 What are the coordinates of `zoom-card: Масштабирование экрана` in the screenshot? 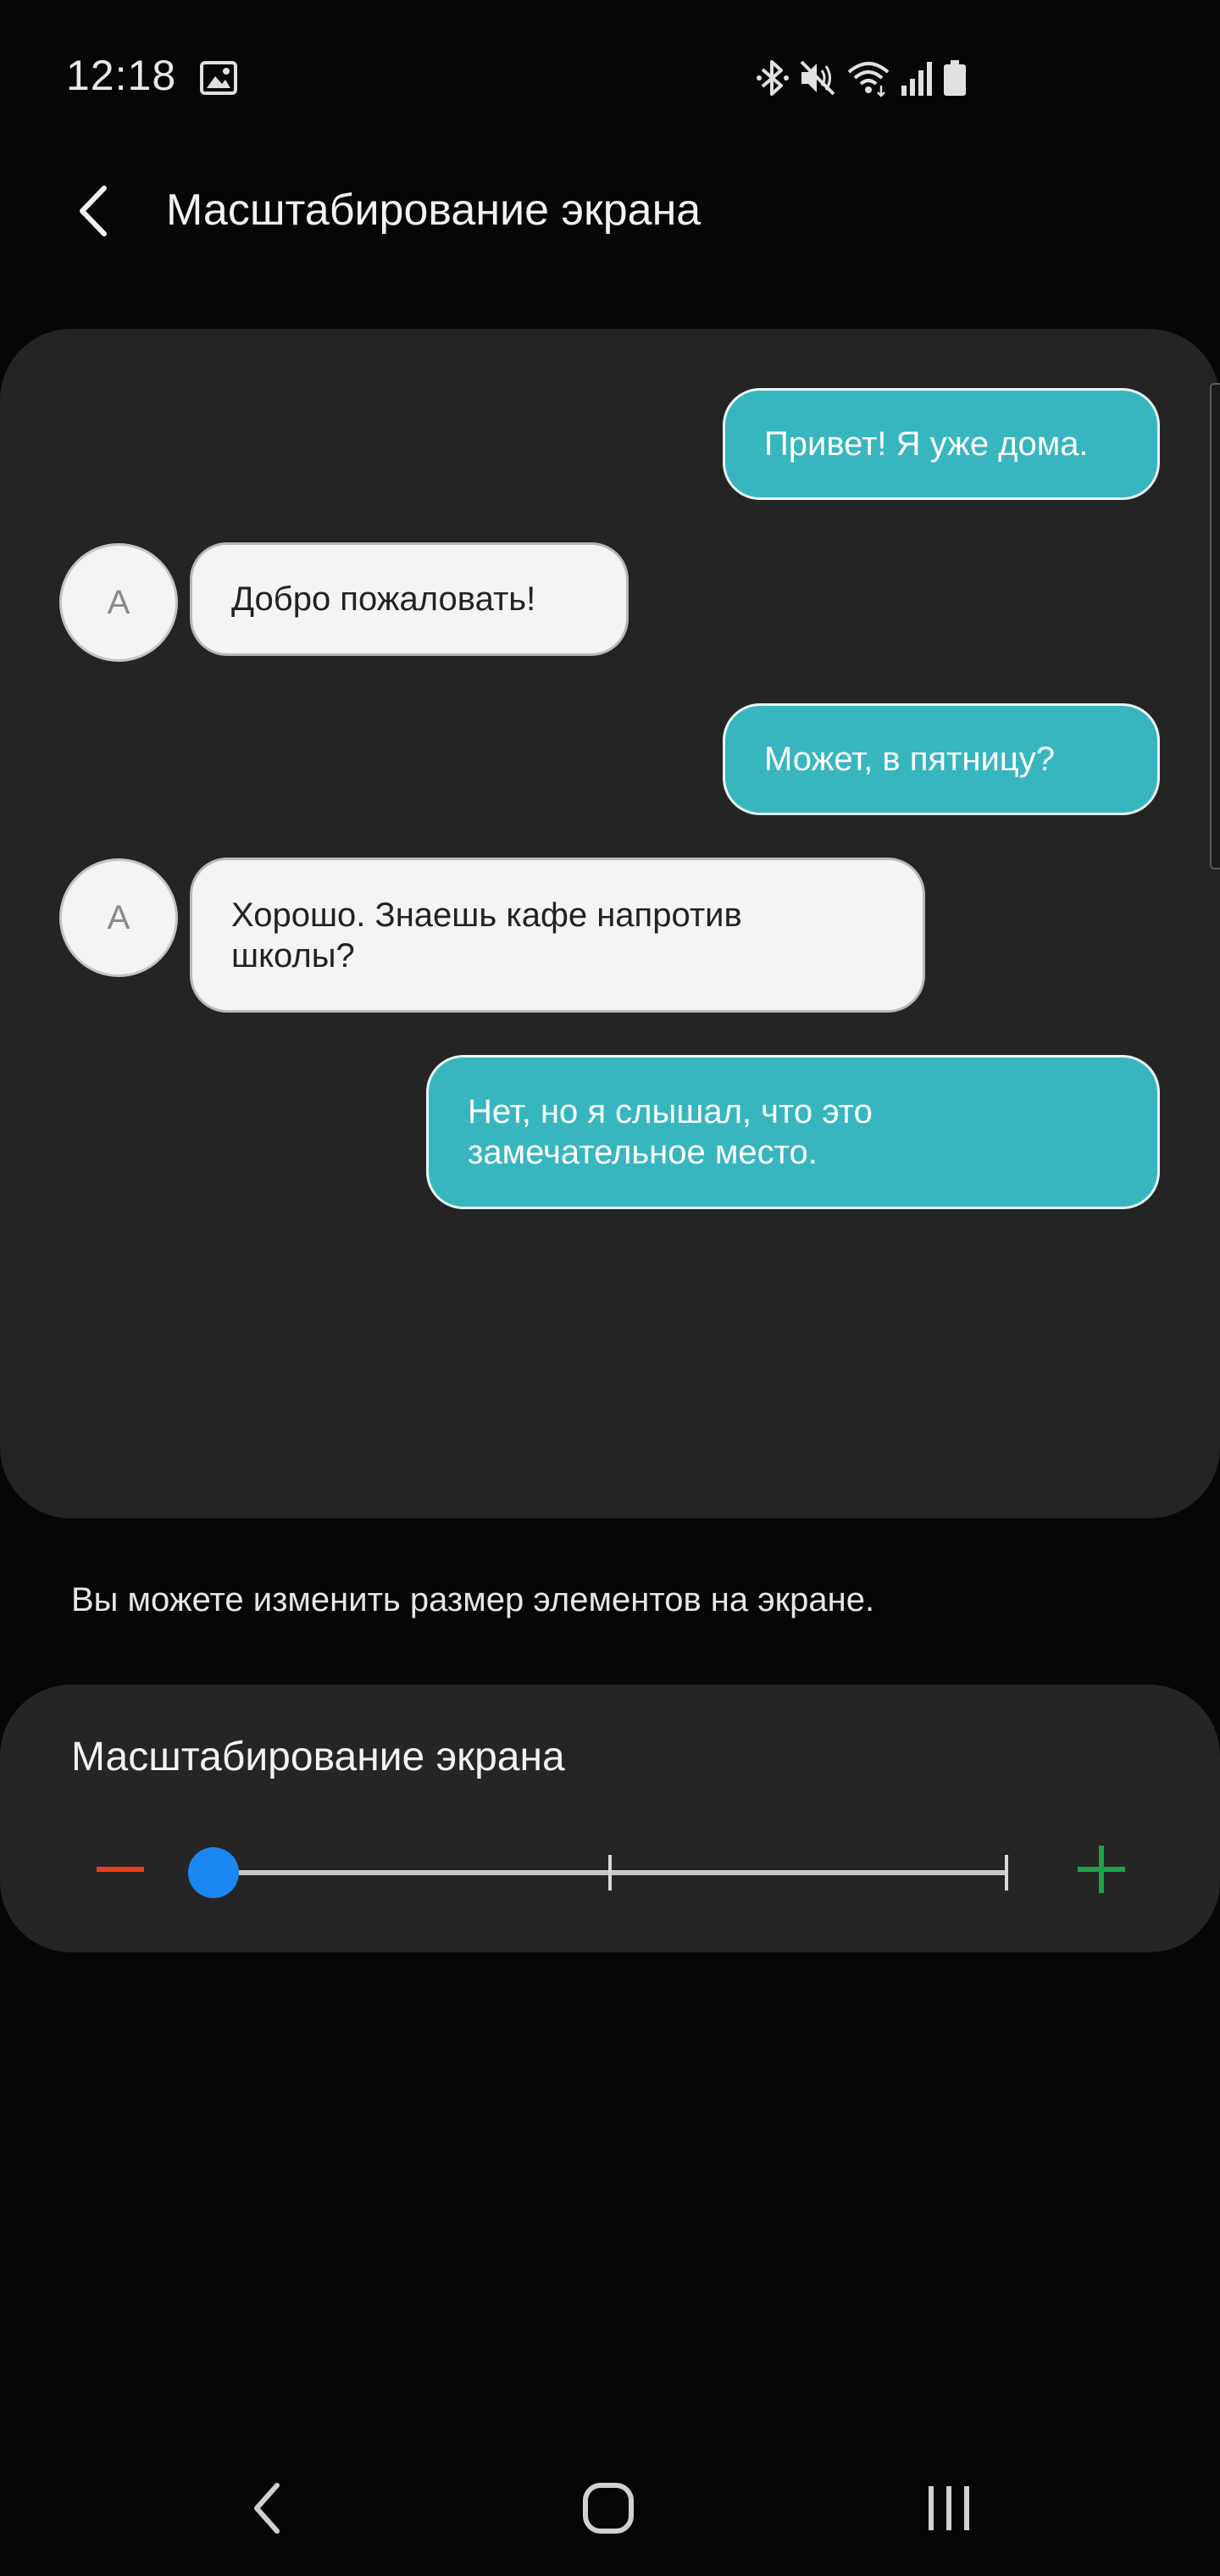 It's located at (610, 1818).